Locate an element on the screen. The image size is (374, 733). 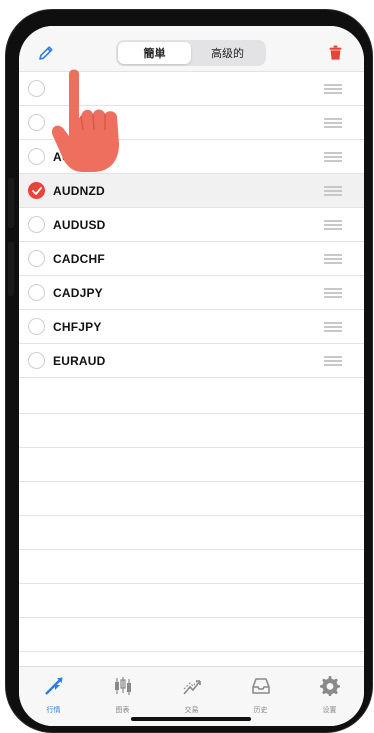
tab-settings: 设置 is located at coordinates (329, 696).